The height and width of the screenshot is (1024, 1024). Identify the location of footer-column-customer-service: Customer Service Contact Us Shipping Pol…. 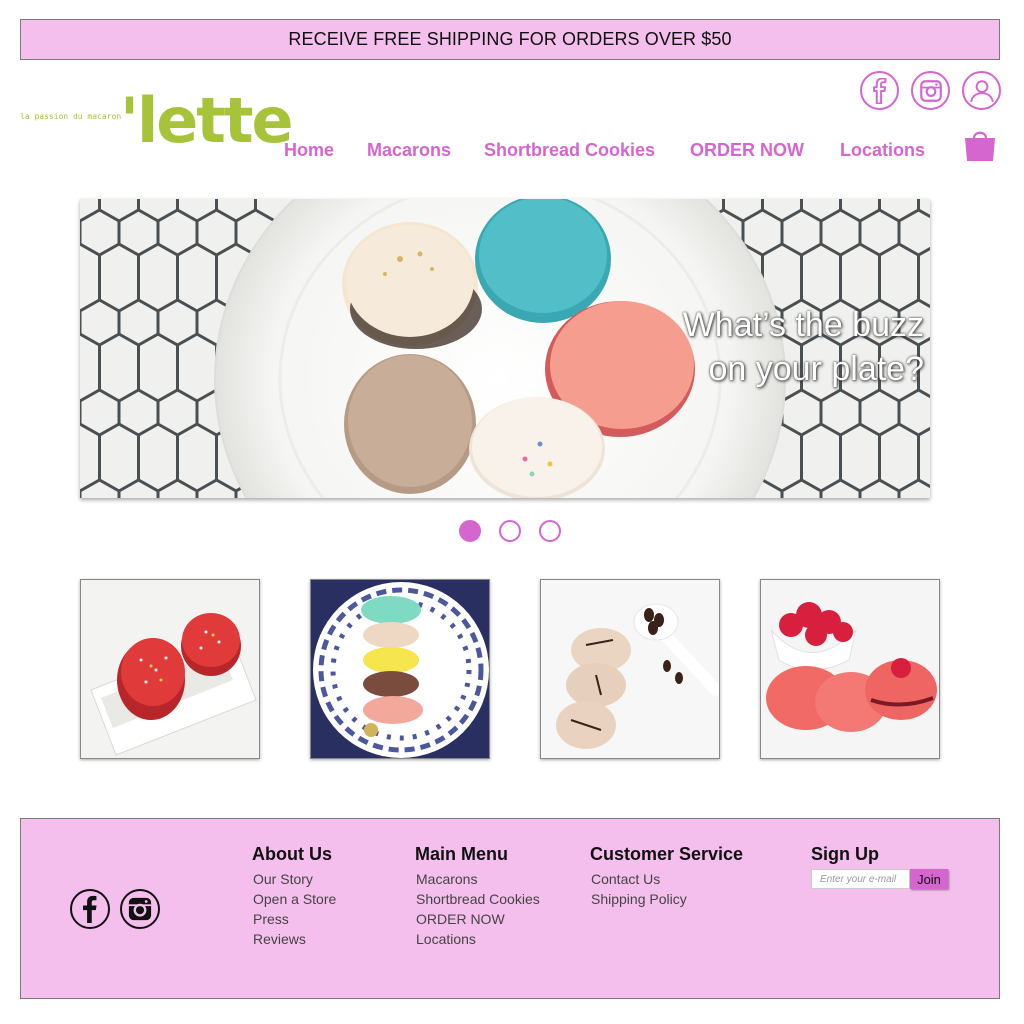
(666, 876).